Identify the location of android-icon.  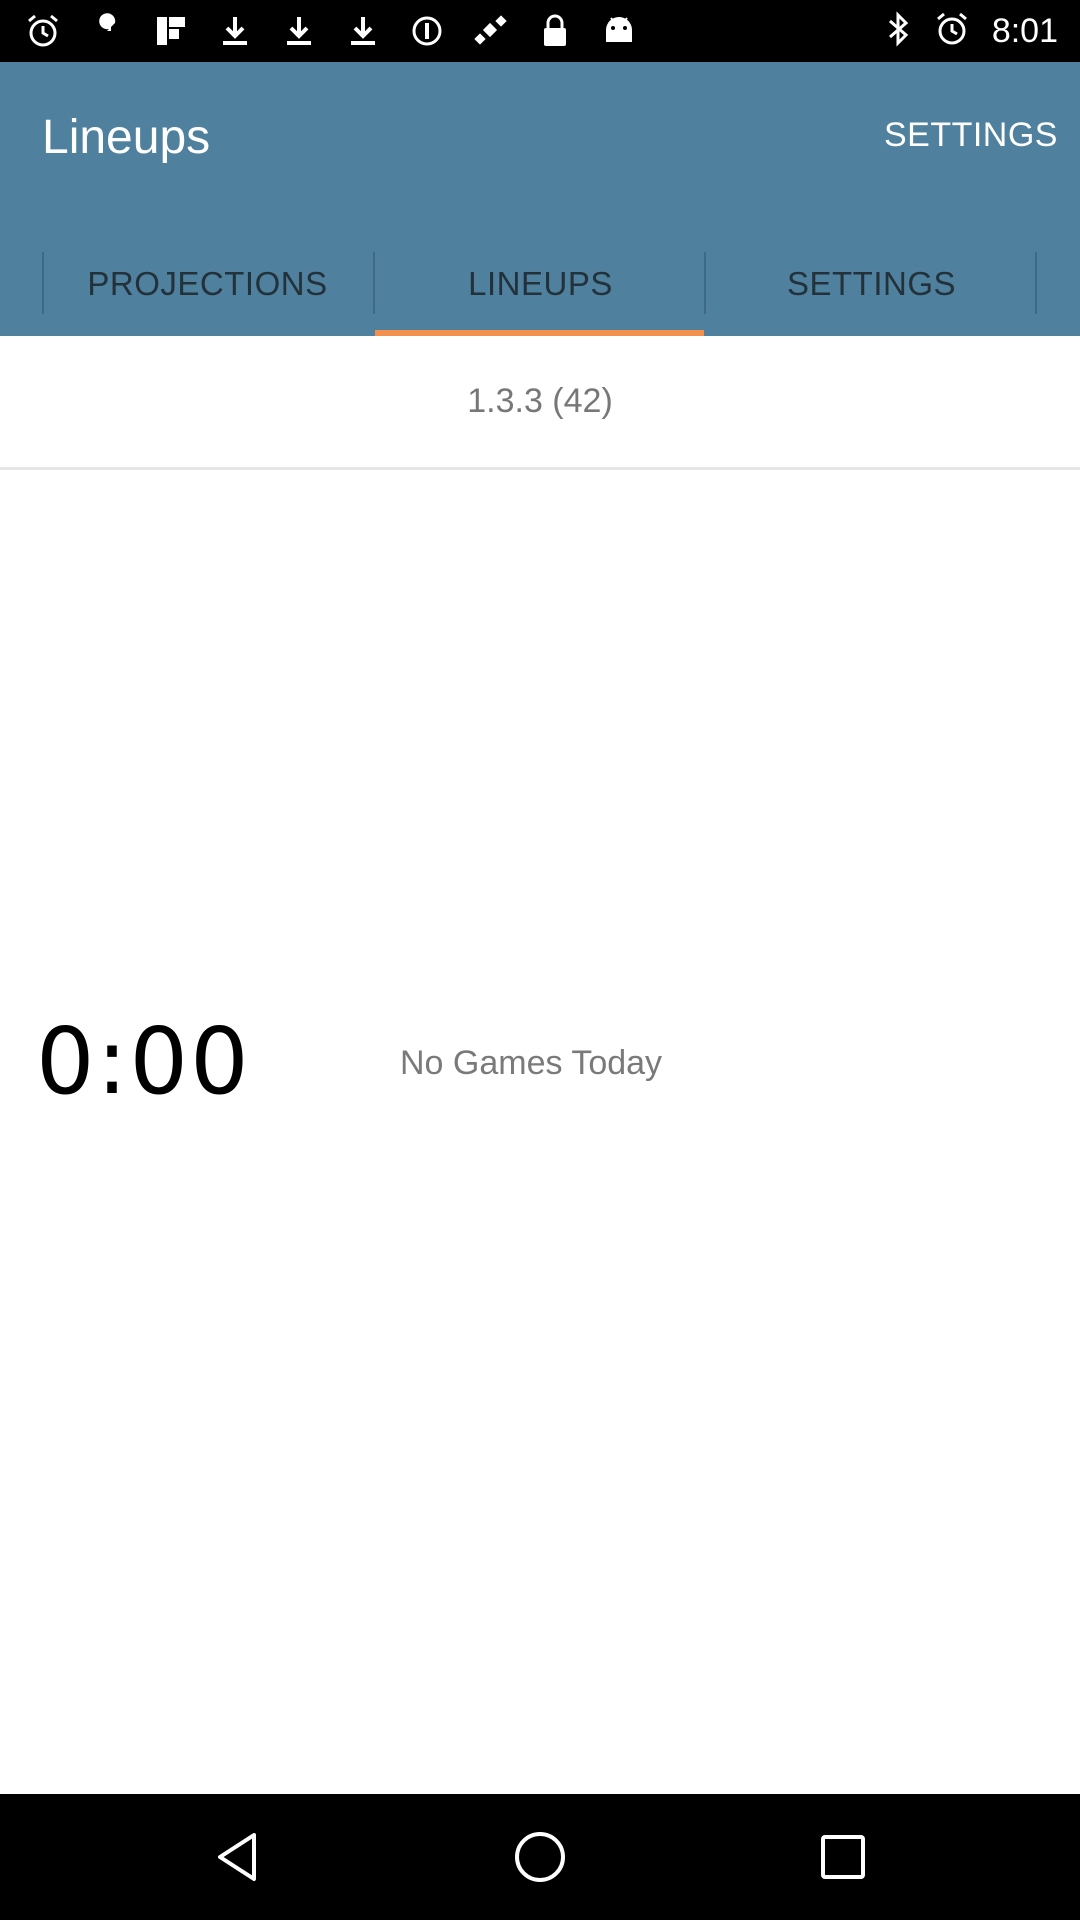
(619, 31).